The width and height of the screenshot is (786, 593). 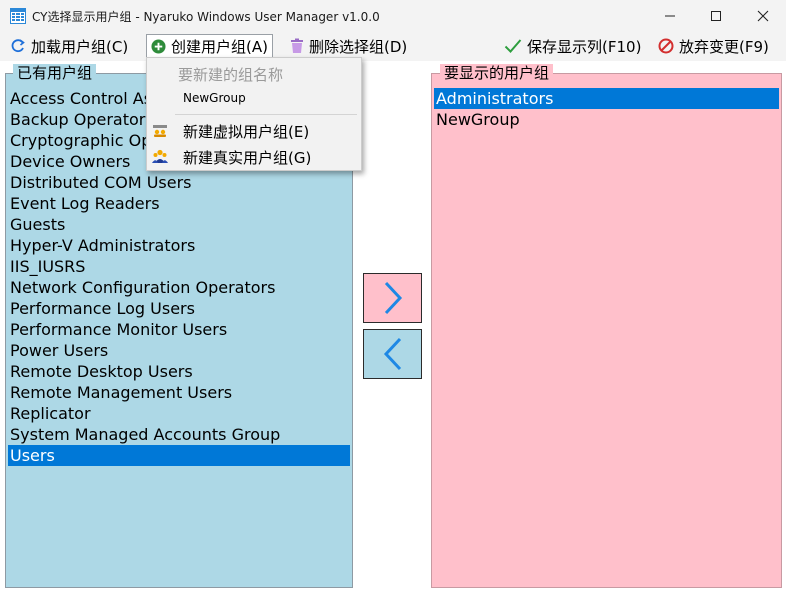 What do you see at coordinates (160, 131) in the screenshot?
I see `virtual-group-icon` at bounding box center [160, 131].